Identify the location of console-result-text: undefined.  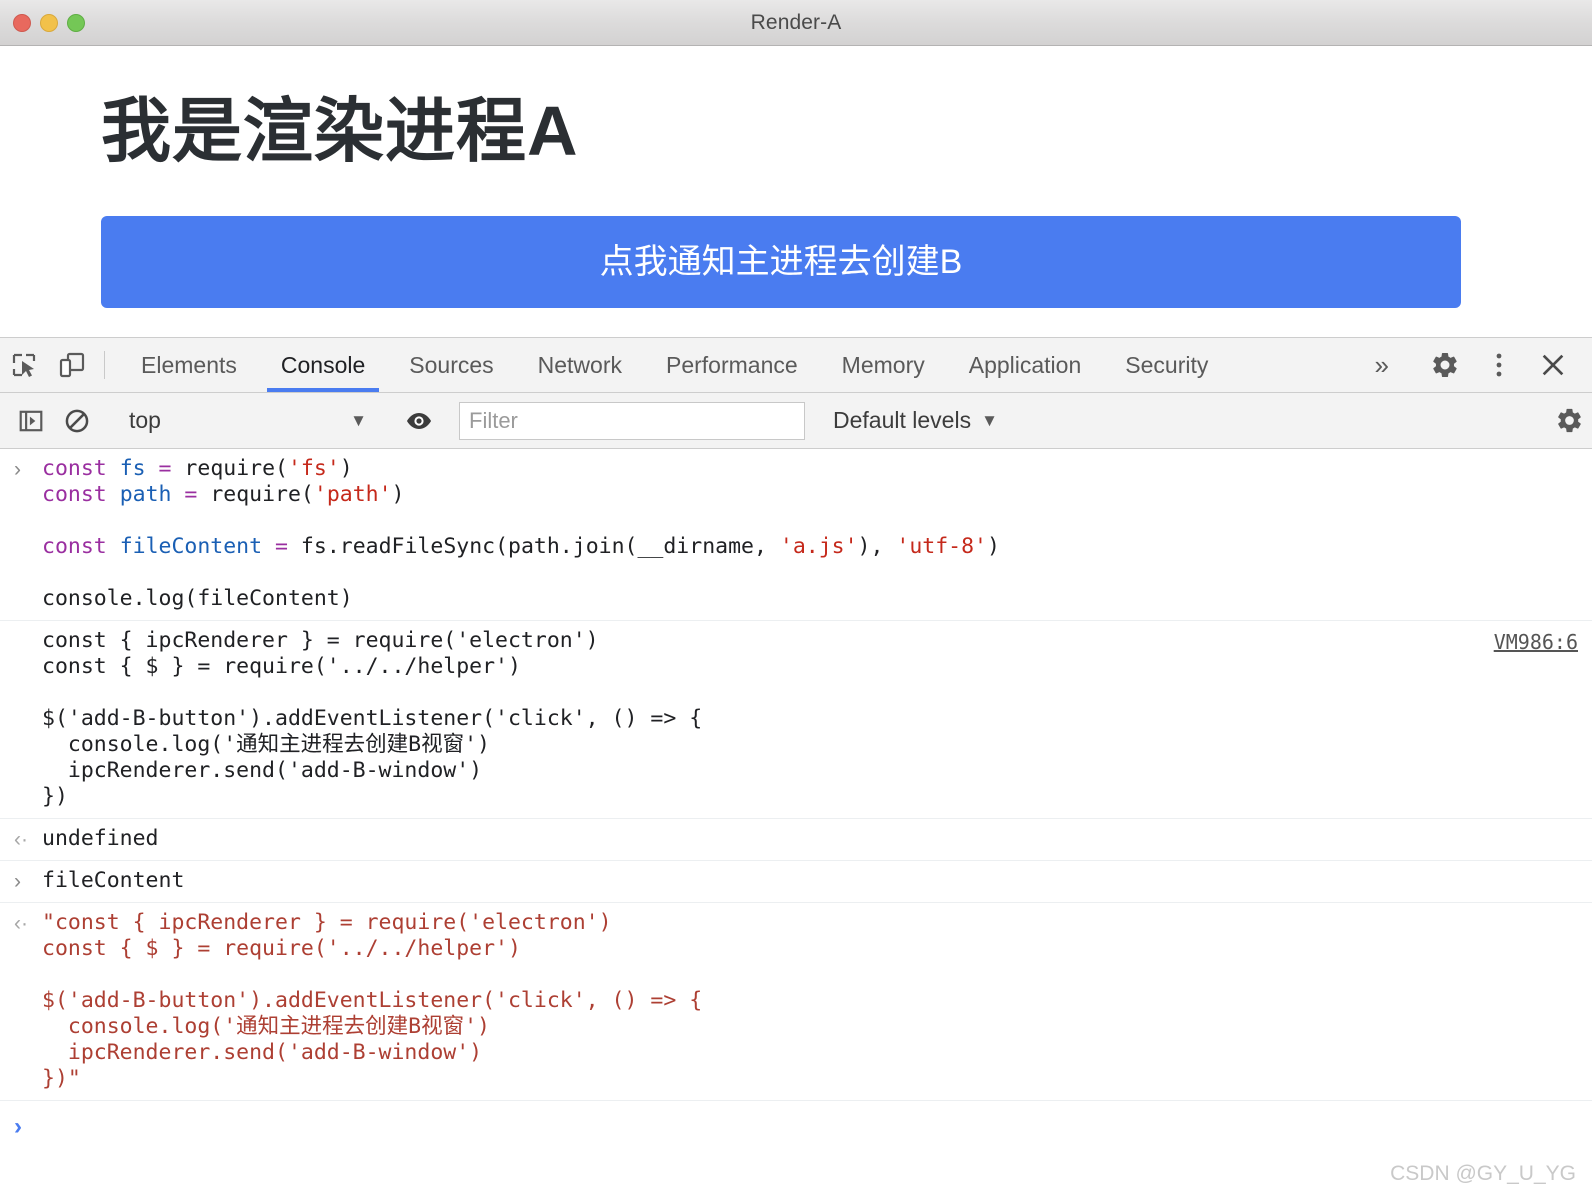
(100, 838).